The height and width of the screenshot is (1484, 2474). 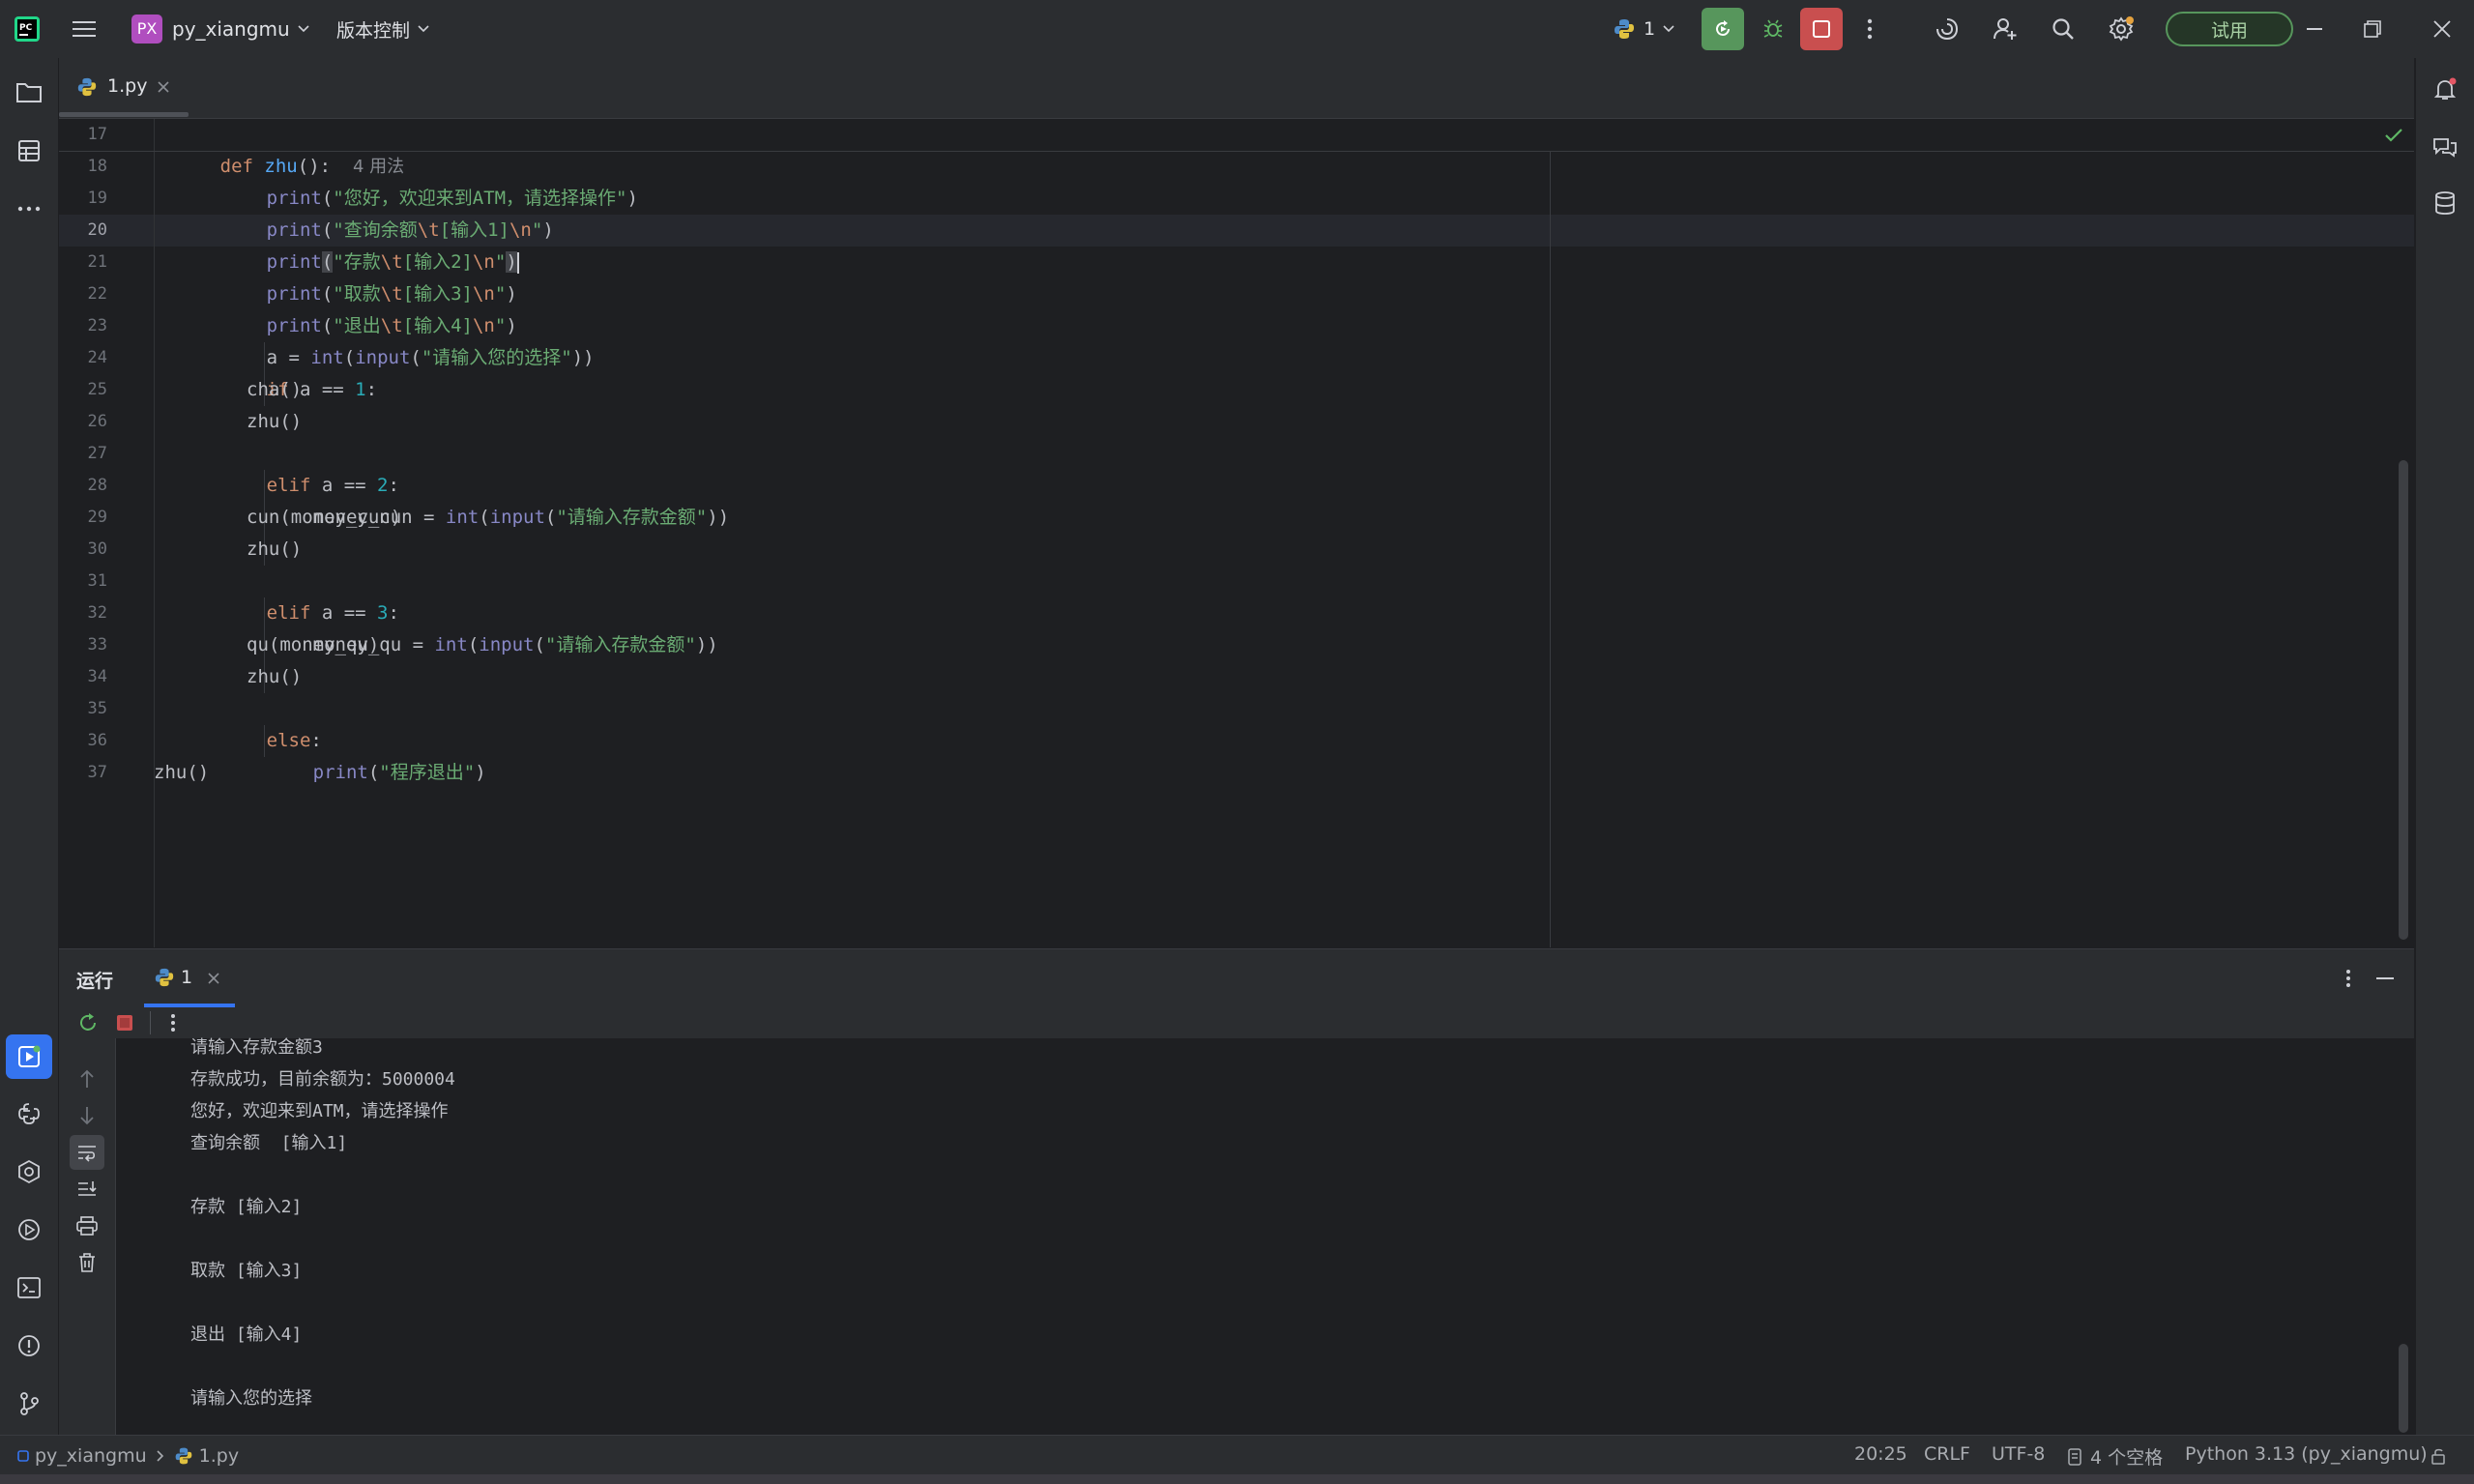 What do you see at coordinates (95, 982) in the screenshot?
I see `run-panel-title: 运行` at bounding box center [95, 982].